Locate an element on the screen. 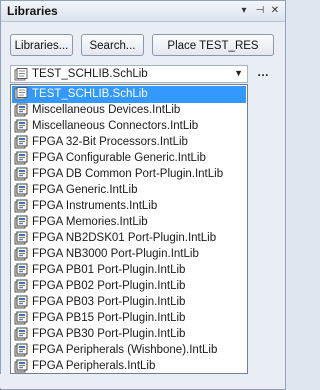 The image size is (320, 390). library-list-item-label: FPGA PB02 Port-Plugin.IntLib is located at coordinates (109, 286).